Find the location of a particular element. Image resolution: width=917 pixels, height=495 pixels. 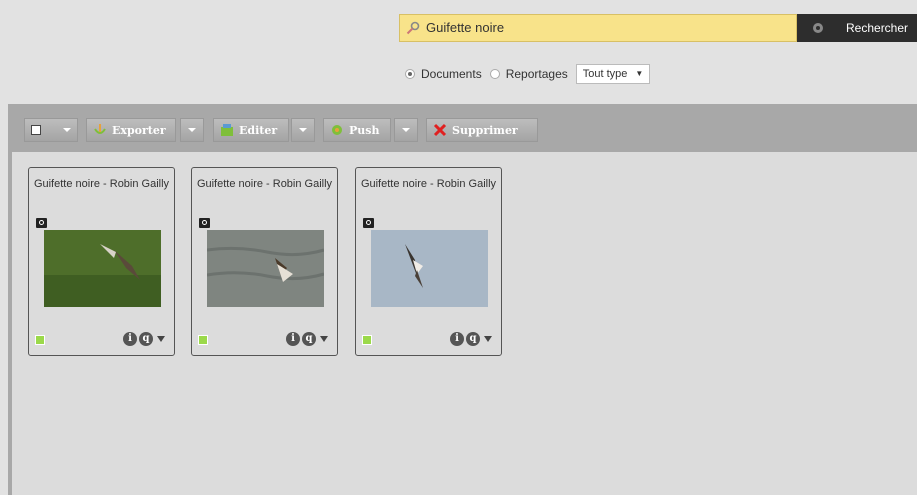

gear-icon is located at coordinates (818, 28).